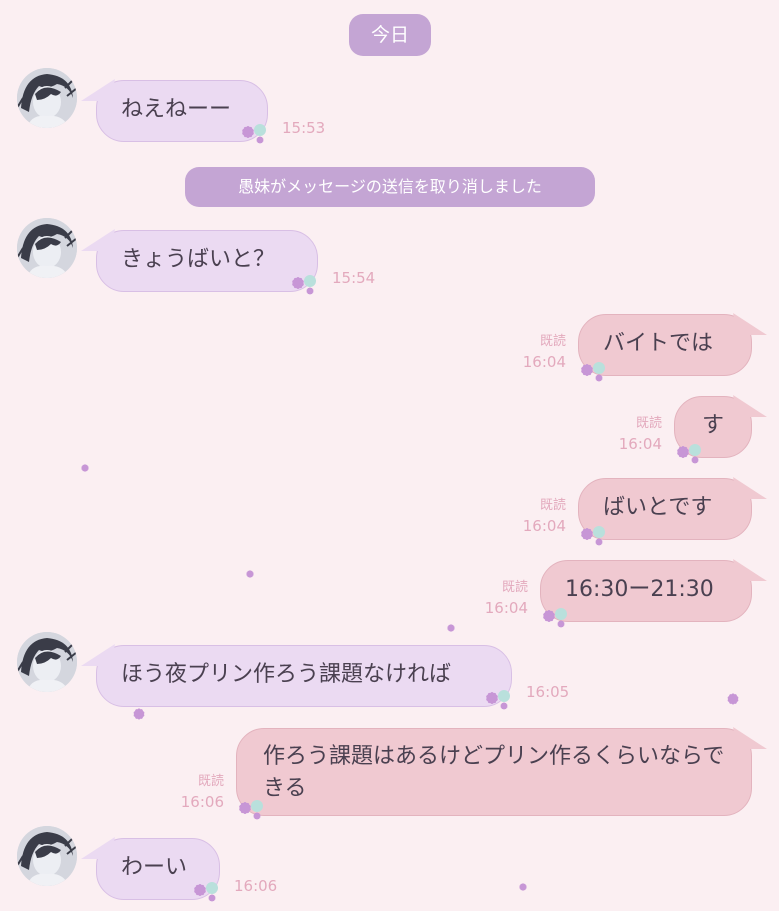 The width and height of the screenshot is (779, 911). I want to click on message-meta: 16:06, so click(255, 886).